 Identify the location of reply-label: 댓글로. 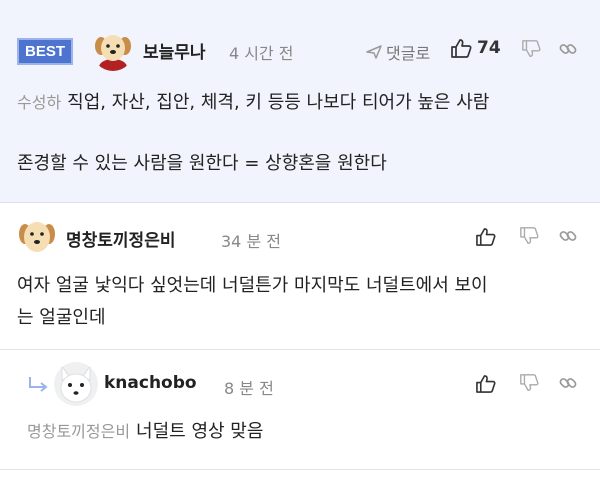
(408, 53).